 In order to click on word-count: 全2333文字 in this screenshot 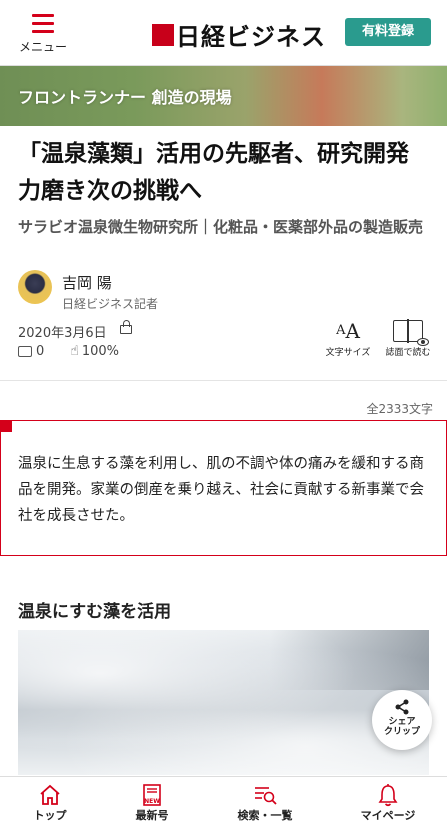, I will do `click(399, 409)`.